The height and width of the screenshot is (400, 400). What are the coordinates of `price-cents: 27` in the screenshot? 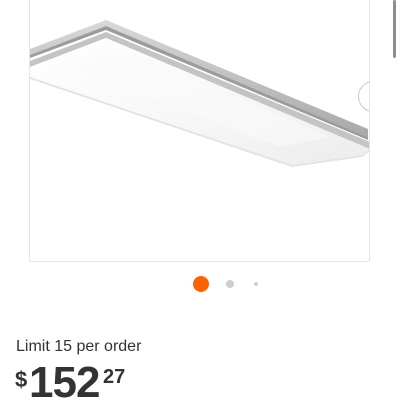 It's located at (114, 377).